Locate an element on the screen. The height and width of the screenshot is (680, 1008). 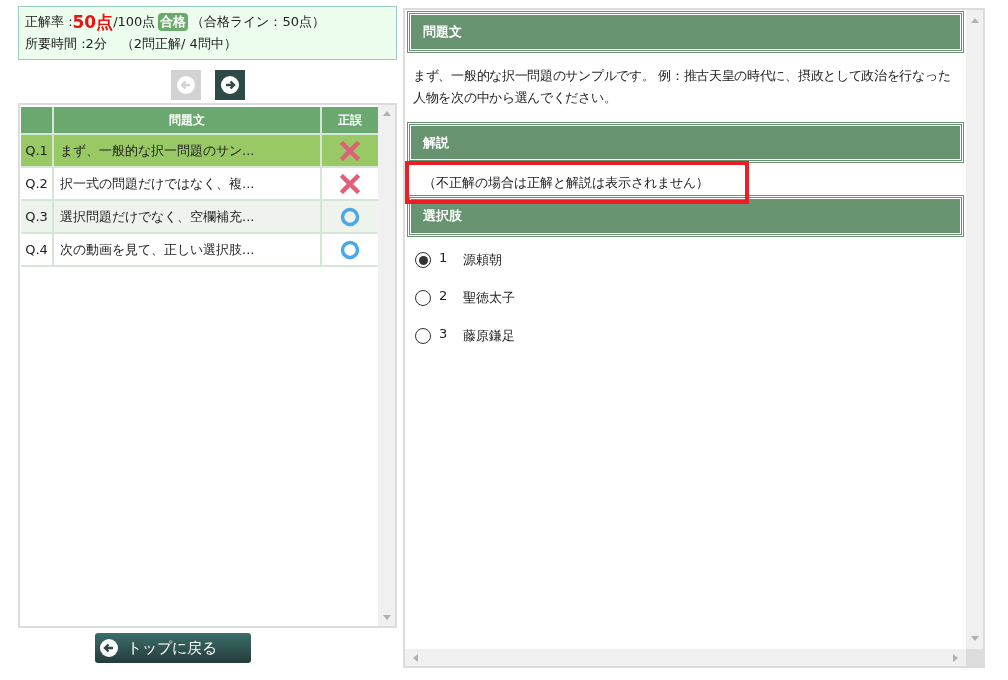
choice-label: 源頼朝 is located at coordinates (482, 260).